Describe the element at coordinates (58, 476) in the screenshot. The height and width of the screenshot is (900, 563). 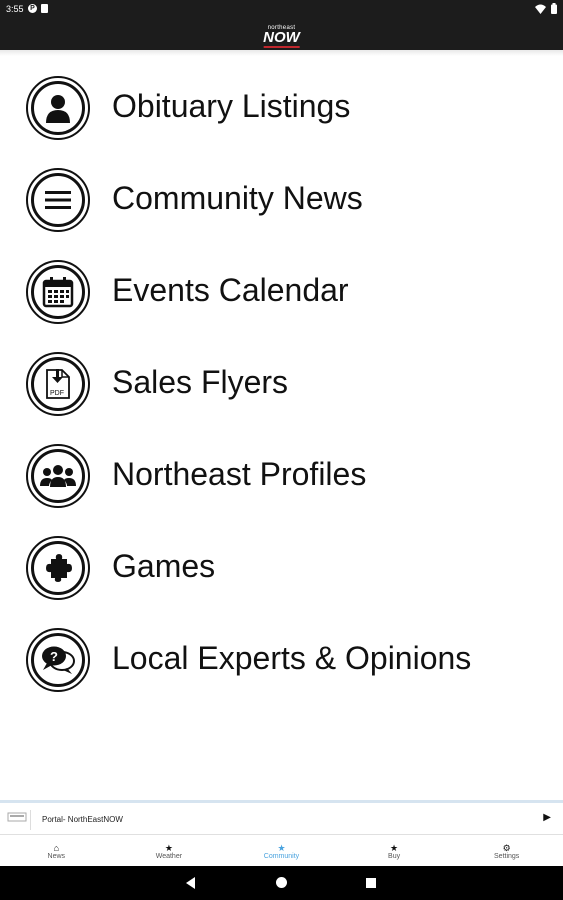
I see `people-group-icon` at that location.